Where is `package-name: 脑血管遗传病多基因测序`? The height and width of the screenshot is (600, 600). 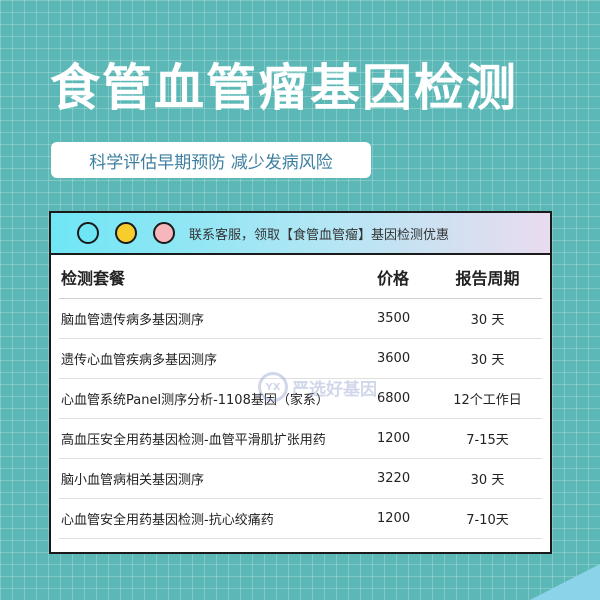 package-name: 脑血管遗传病多基因测序 is located at coordinates (133, 320).